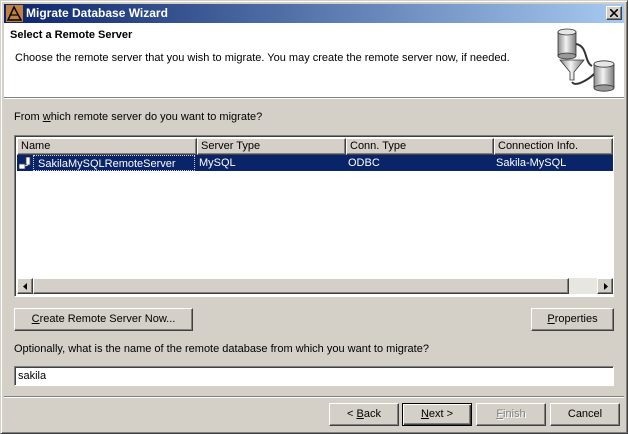  What do you see at coordinates (107, 146) in the screenshot?
I see `column-header-name: Name` at bounding box center [107, 146].